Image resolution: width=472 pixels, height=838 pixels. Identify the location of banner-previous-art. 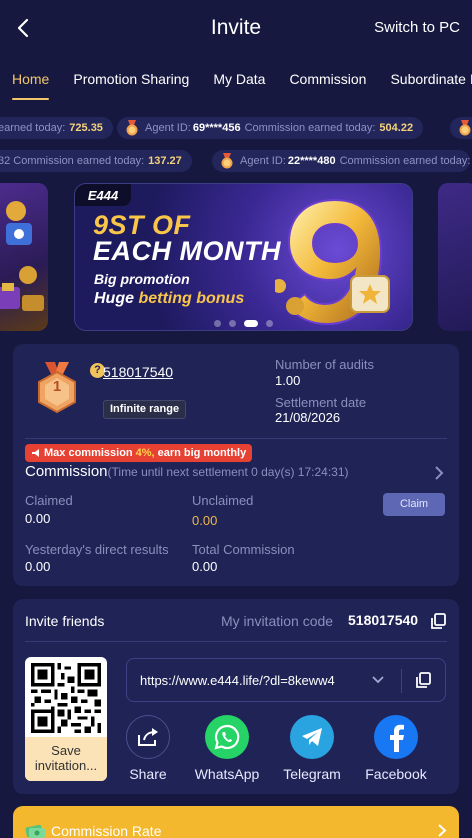
(22, 256).